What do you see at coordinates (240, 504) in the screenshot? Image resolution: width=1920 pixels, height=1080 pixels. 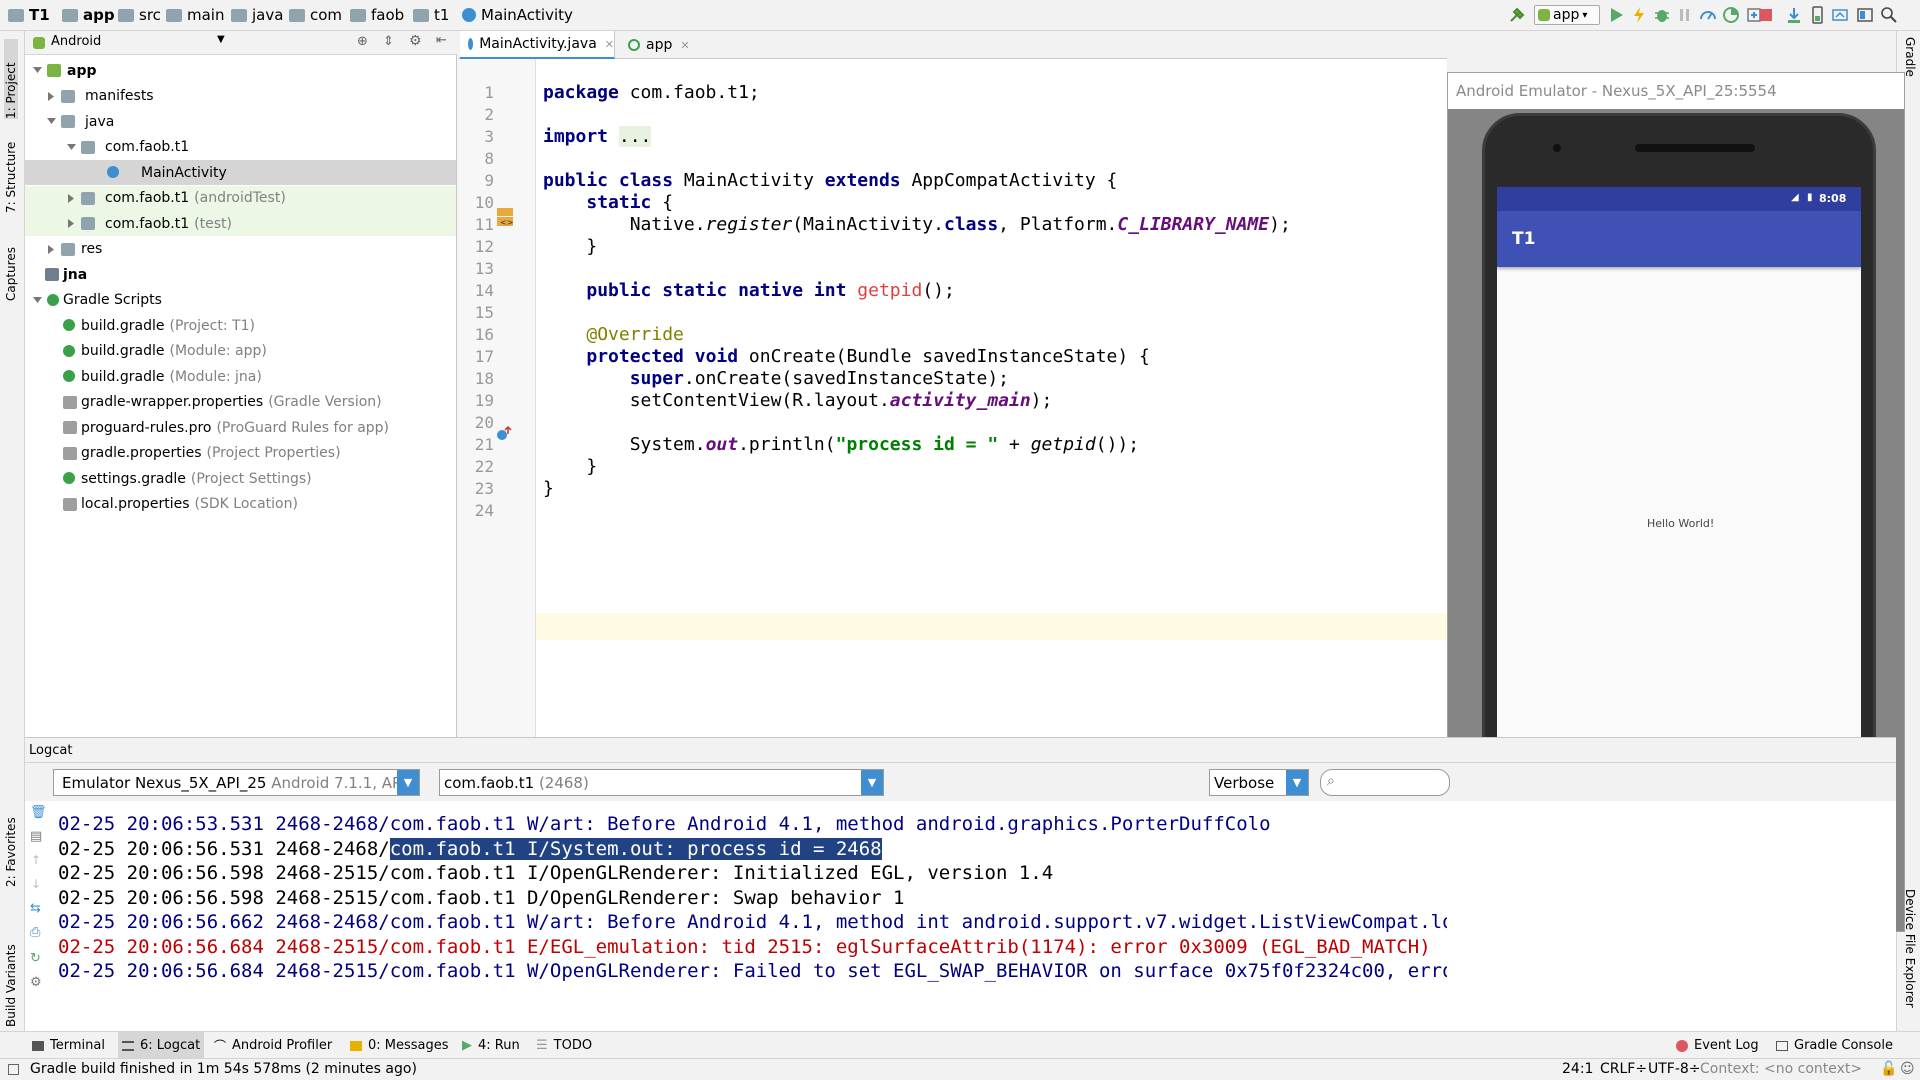 I see `tree-item: local.properties (SDK Location)` at bounding box center [240, 504].